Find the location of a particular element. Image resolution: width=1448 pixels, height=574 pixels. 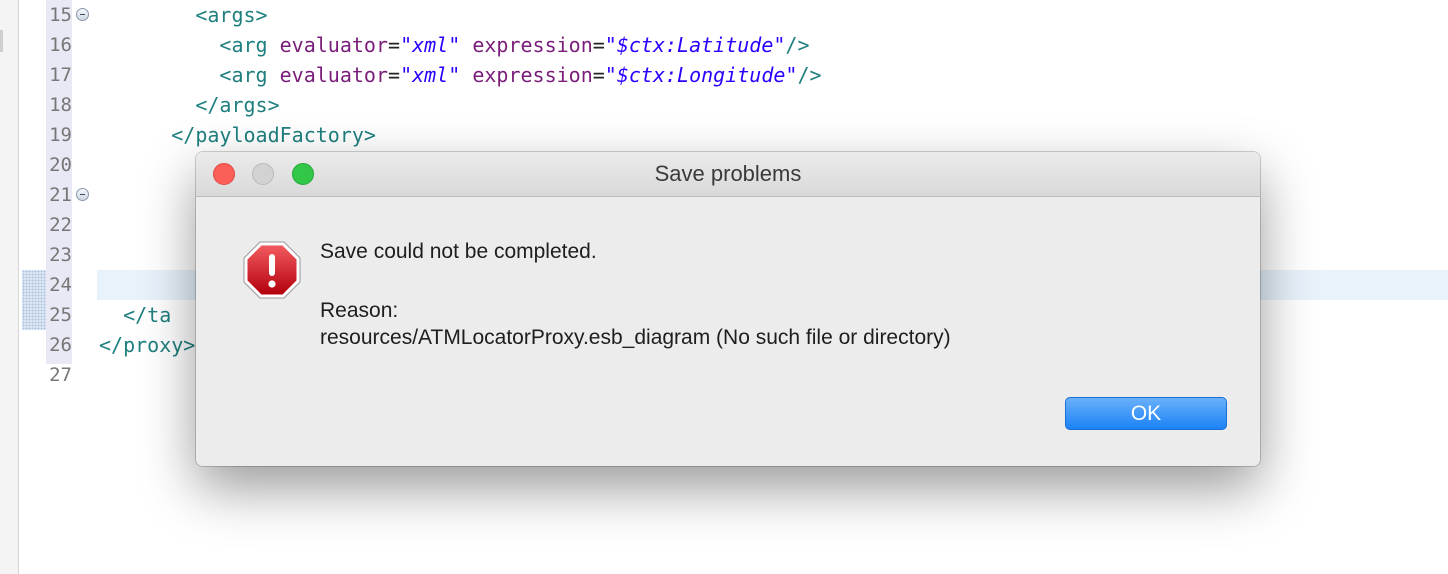

code-text: </proxy> is located at coordinates (147, 345).